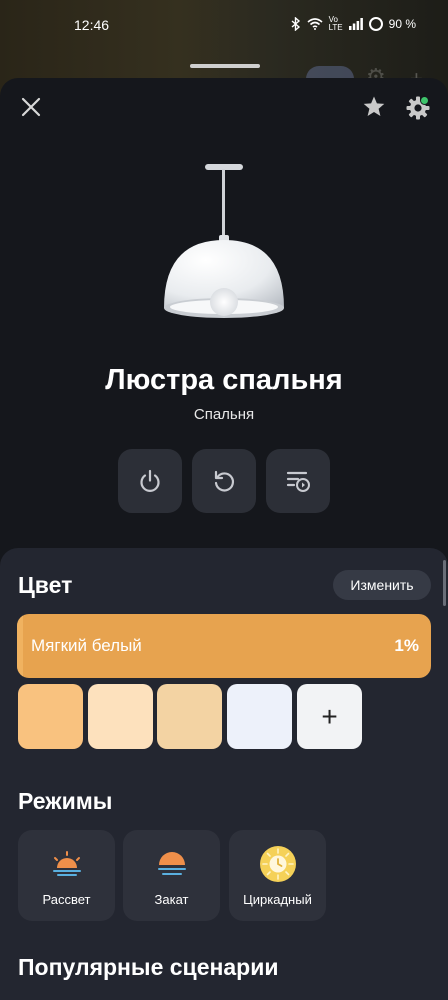 The image size is (448, 1000). I want to click on refresh-icon, so click(224, 481).